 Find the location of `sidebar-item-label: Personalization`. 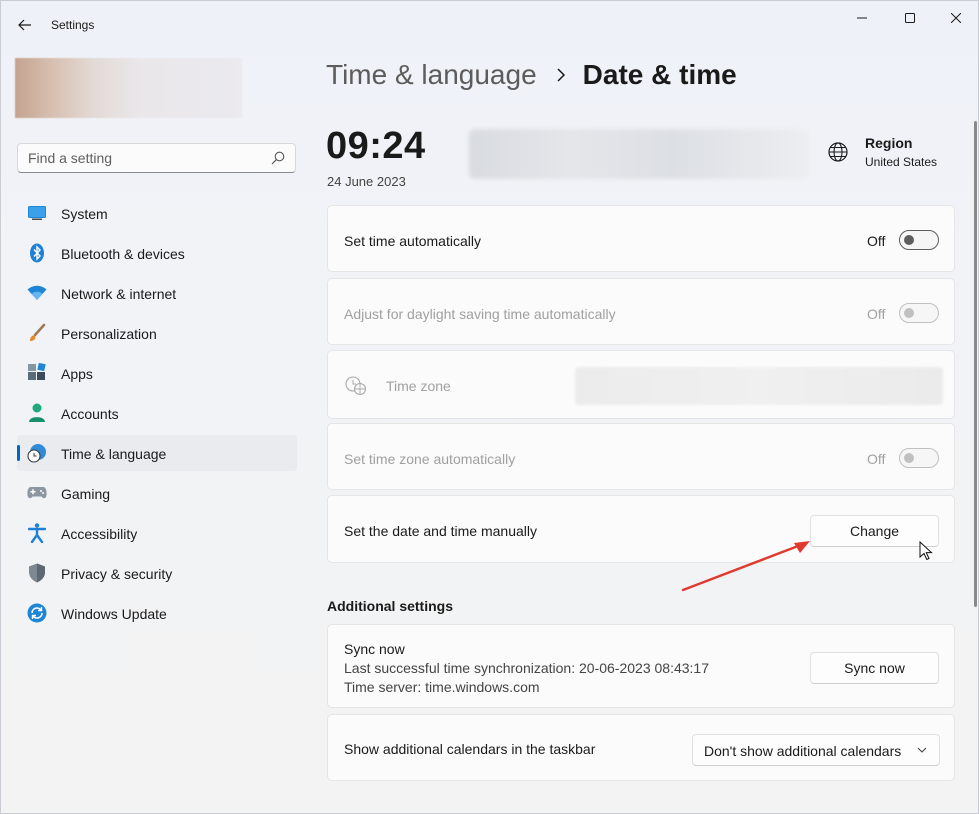

sidebar-item-label: Personalization is located at coordinates (109, 334).